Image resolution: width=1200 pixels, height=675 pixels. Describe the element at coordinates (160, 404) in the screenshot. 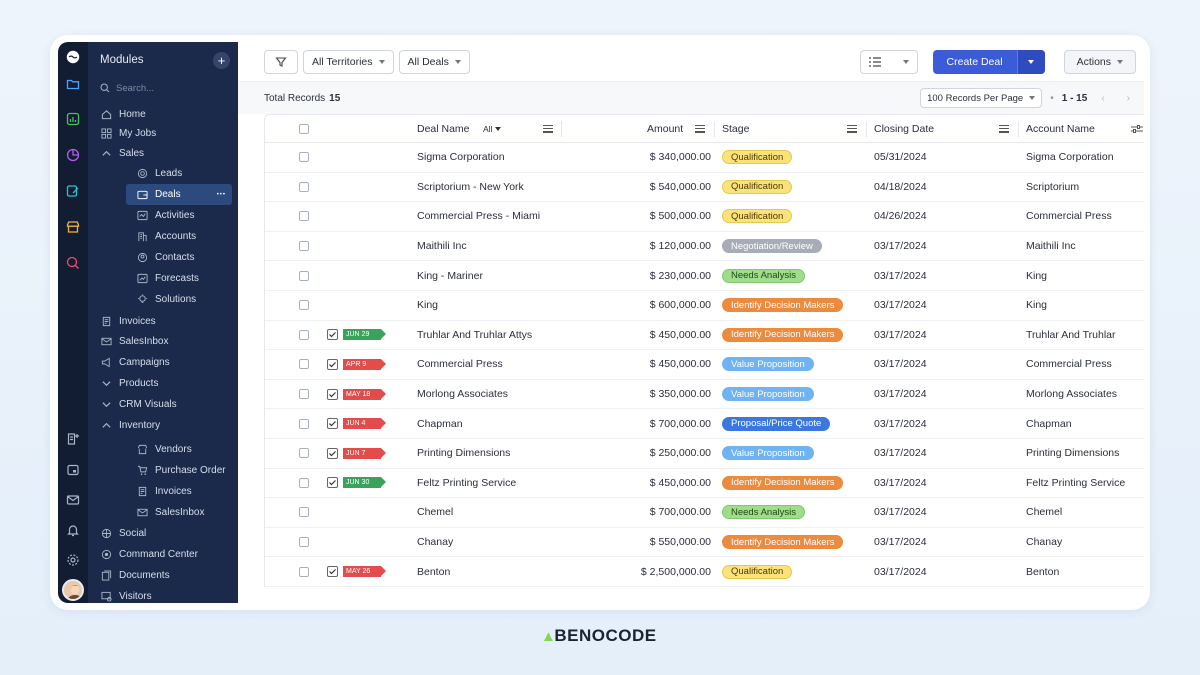

I see `sidebar-item-crm-visuals: CRM Visuals` at that location.